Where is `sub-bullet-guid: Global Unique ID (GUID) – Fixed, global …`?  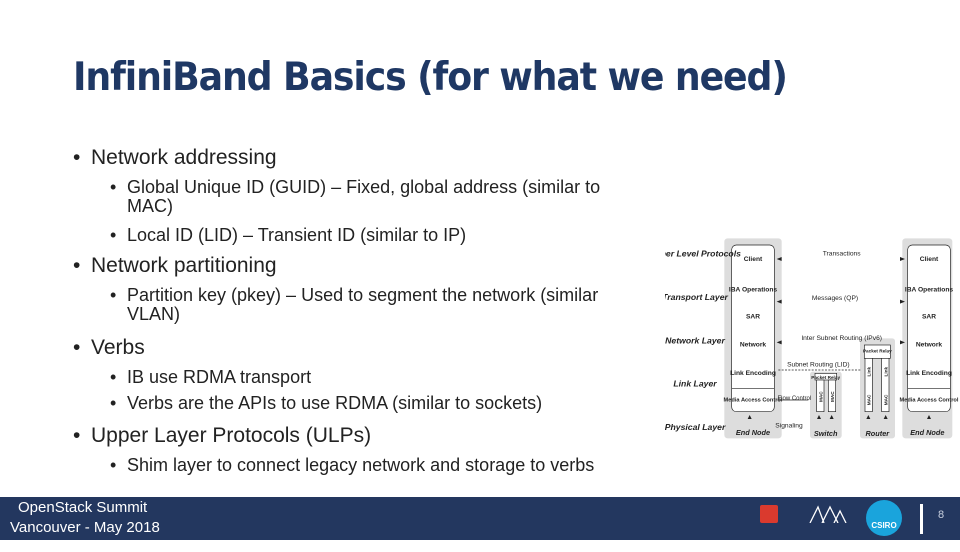
sub-bullet-guid: Global Unique ID (GUID) – Fixed, global … is located at coordinates (355, 197).